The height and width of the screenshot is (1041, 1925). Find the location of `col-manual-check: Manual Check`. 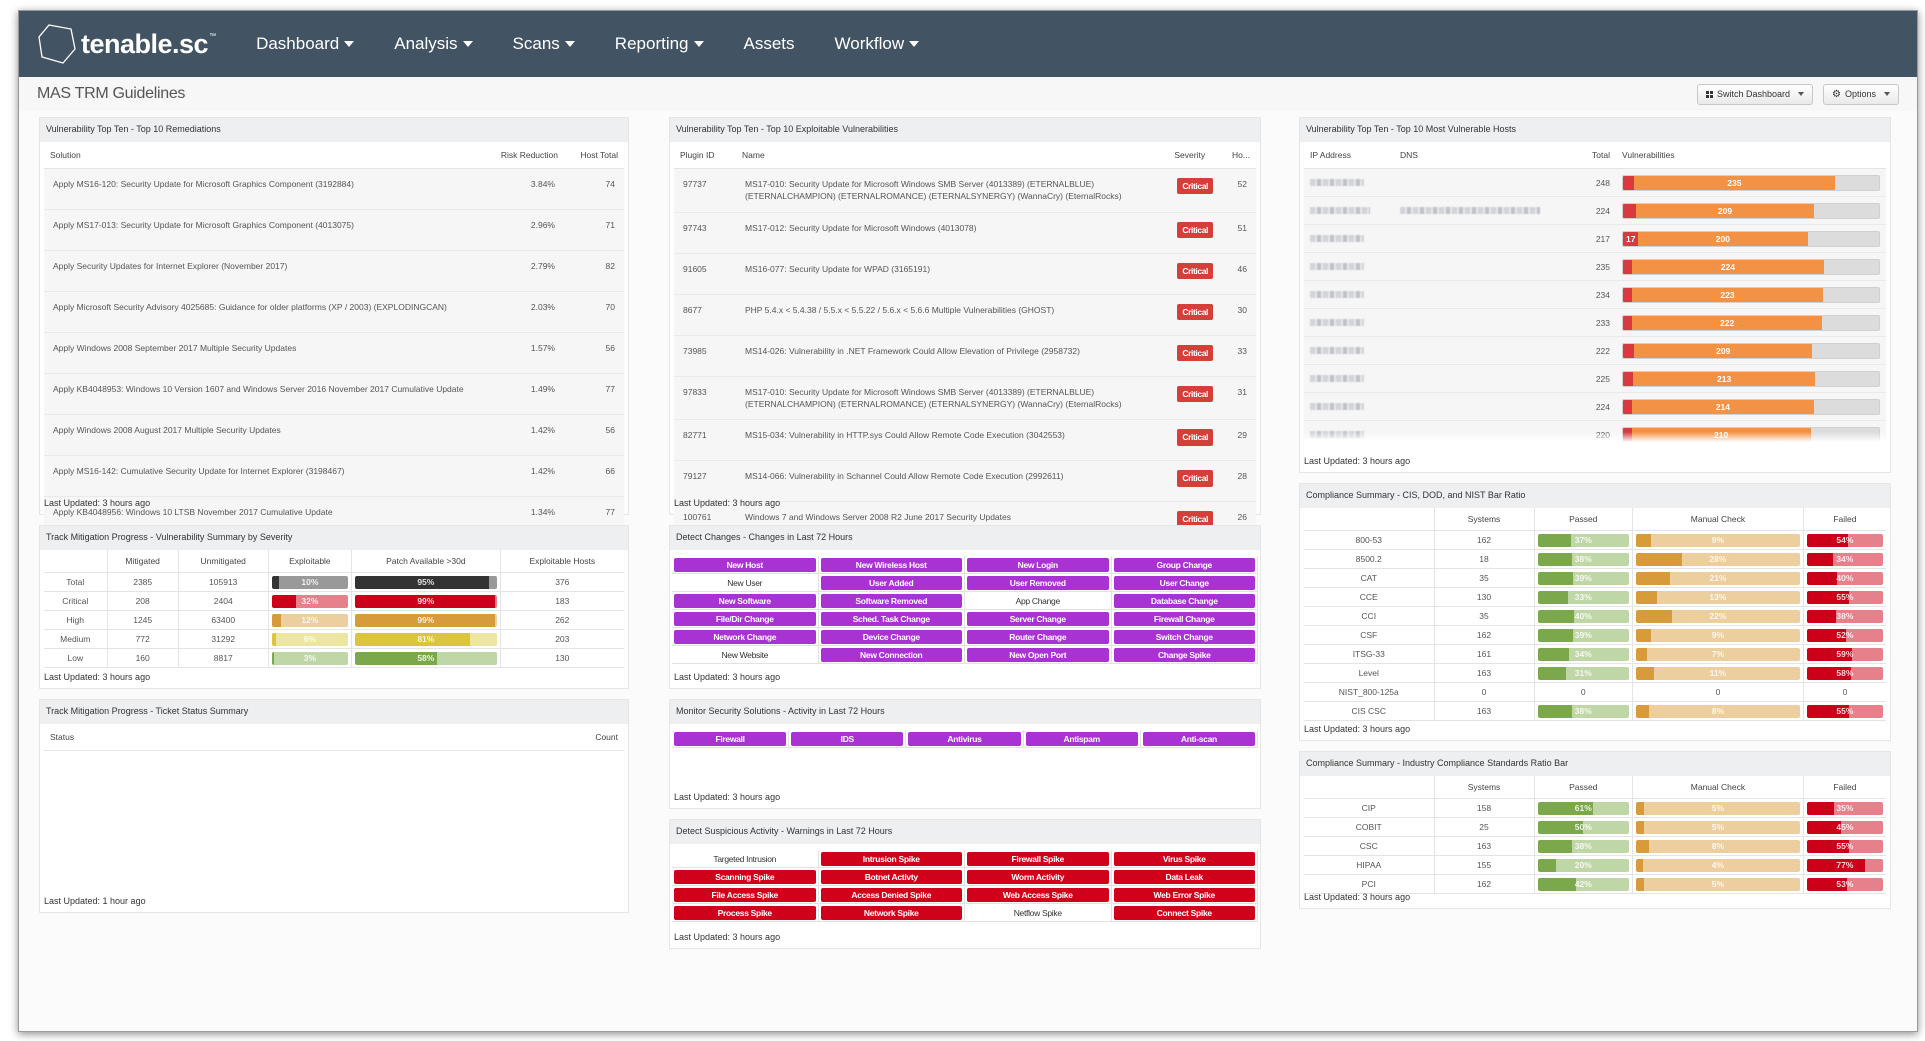

col-manual-check: Manual Check is located at coordinates (1718, 519).